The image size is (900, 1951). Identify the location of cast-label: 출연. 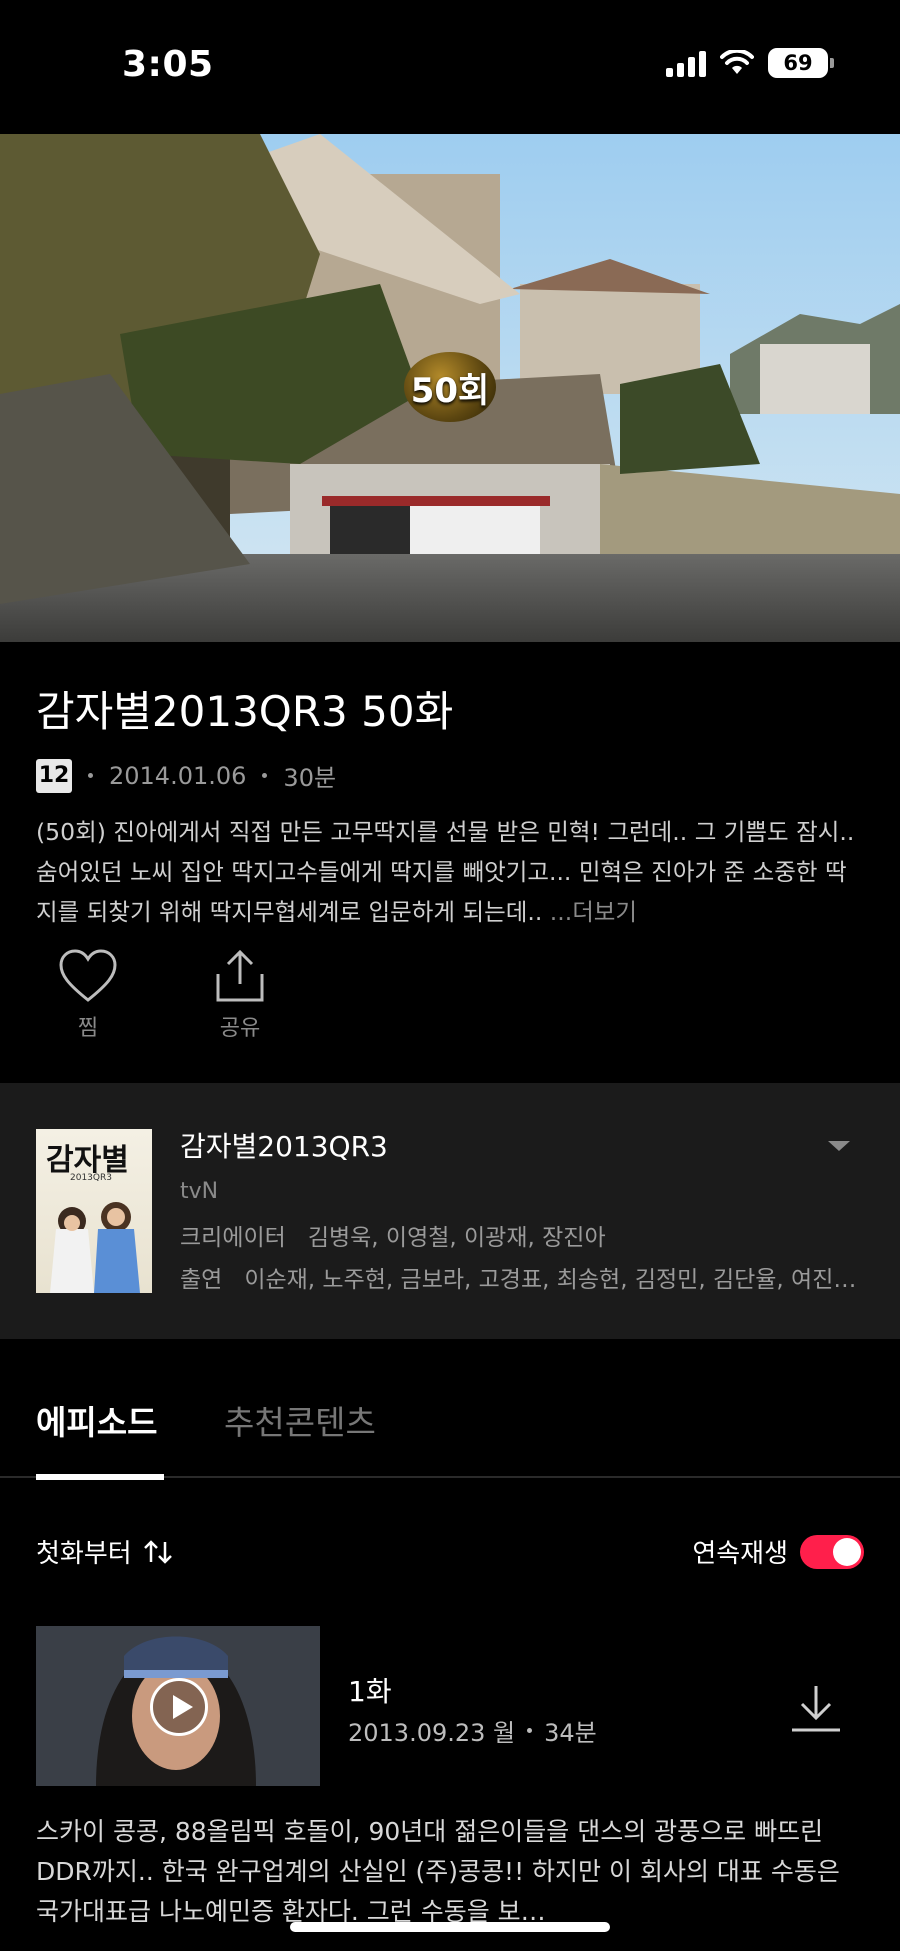
(201, 1280).